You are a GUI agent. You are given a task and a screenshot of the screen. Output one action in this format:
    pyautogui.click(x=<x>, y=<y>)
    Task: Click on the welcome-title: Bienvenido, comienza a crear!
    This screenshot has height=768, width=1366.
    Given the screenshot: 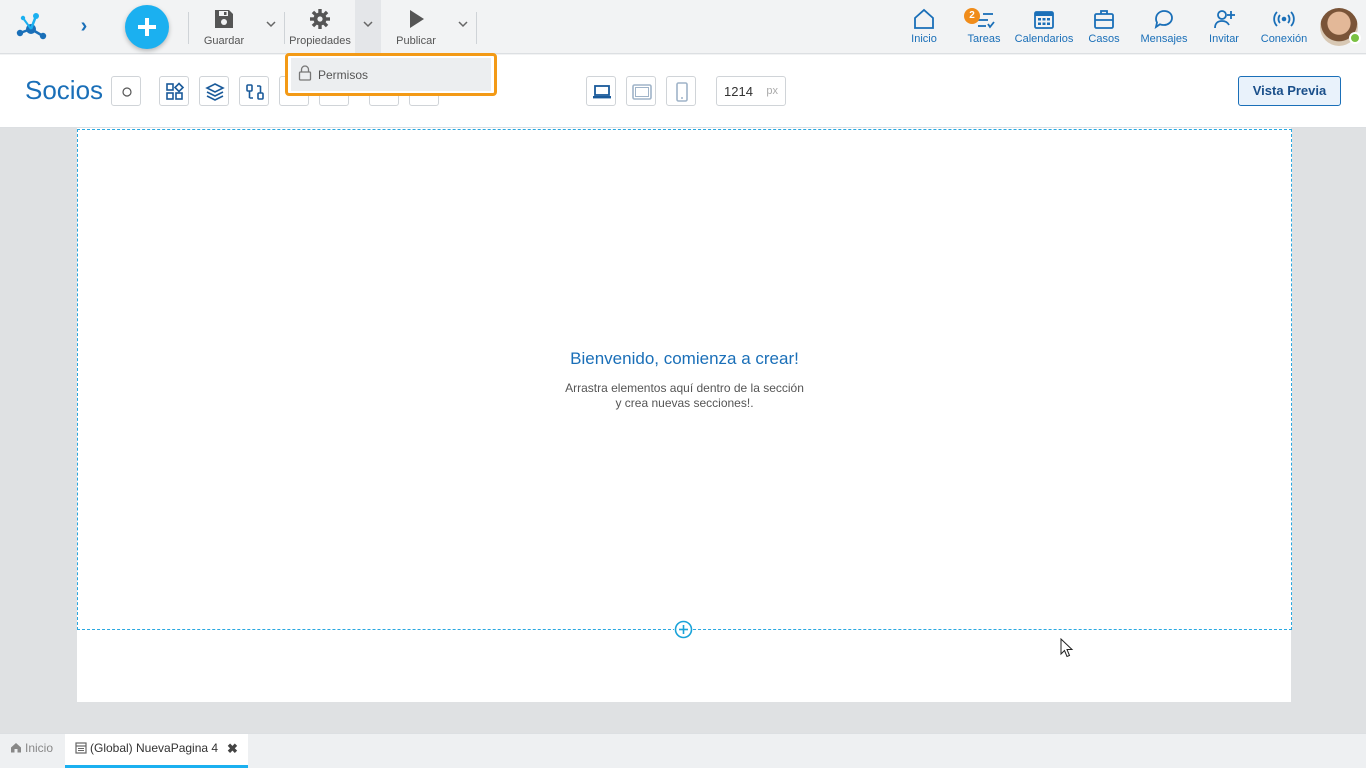 What is the action you would take?
    pyautogui.click(x=684, y=358)
    